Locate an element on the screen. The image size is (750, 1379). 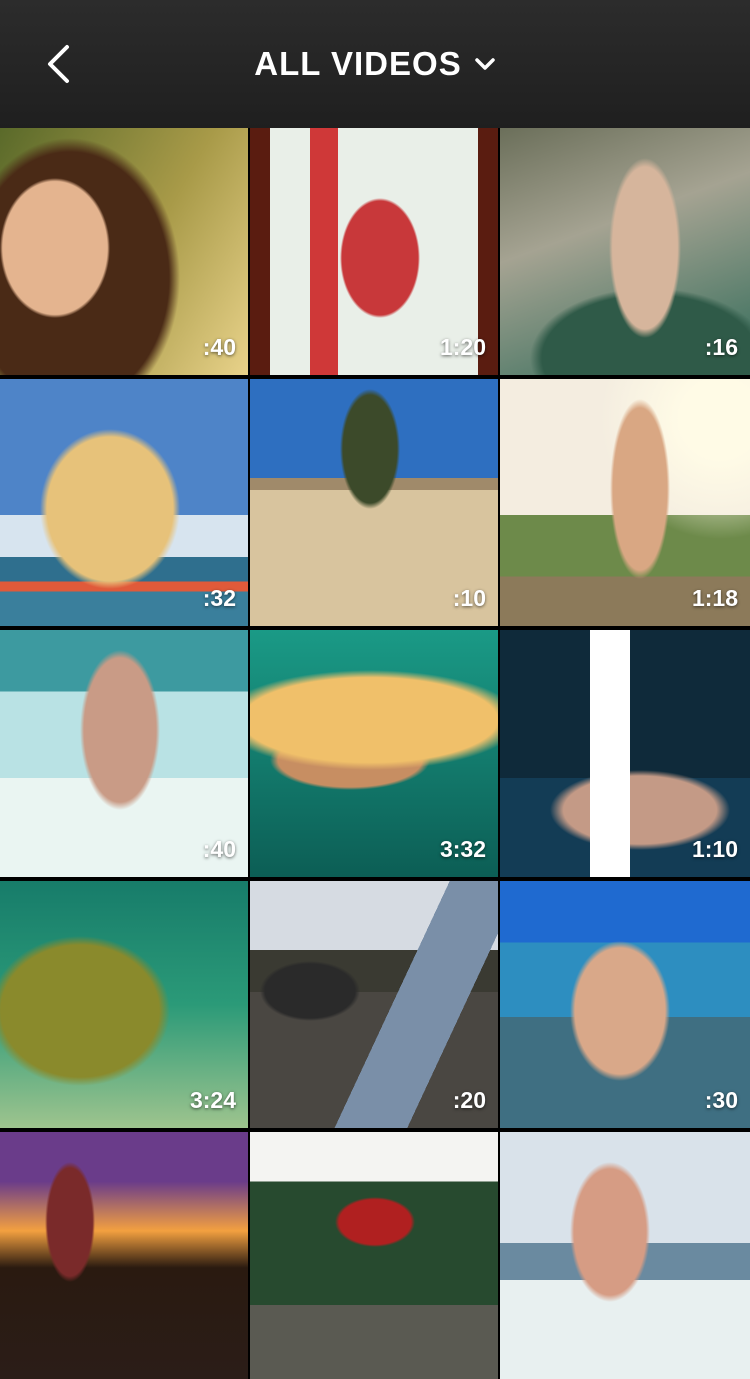
video-duration: 1:10 is located at coordinates (714, 849).